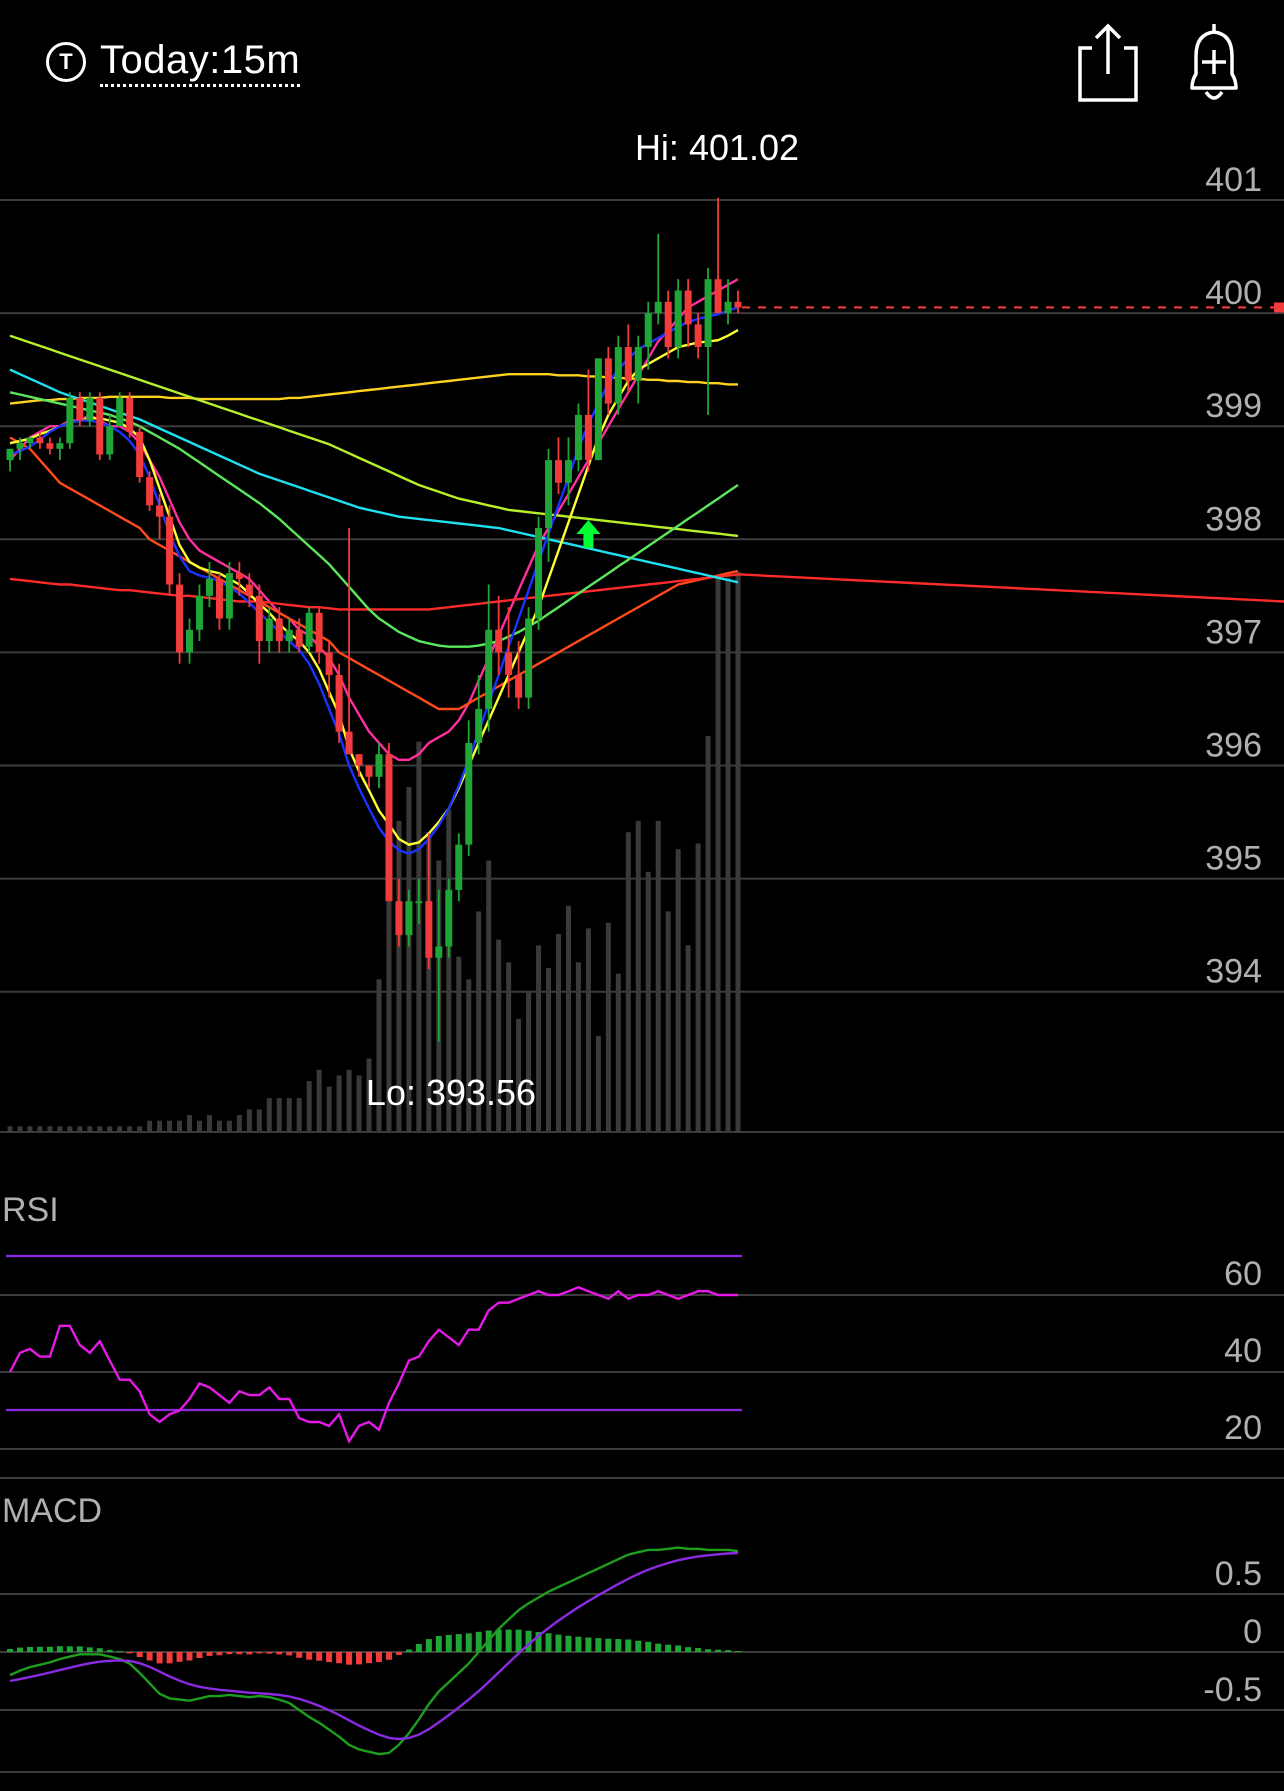 The width and height of the screenshot is (1284, 1791). What do you see at coordinates (1214, 63) in the screenshot?
I see `alert-add-icon` at bounding box center [1214, 63].